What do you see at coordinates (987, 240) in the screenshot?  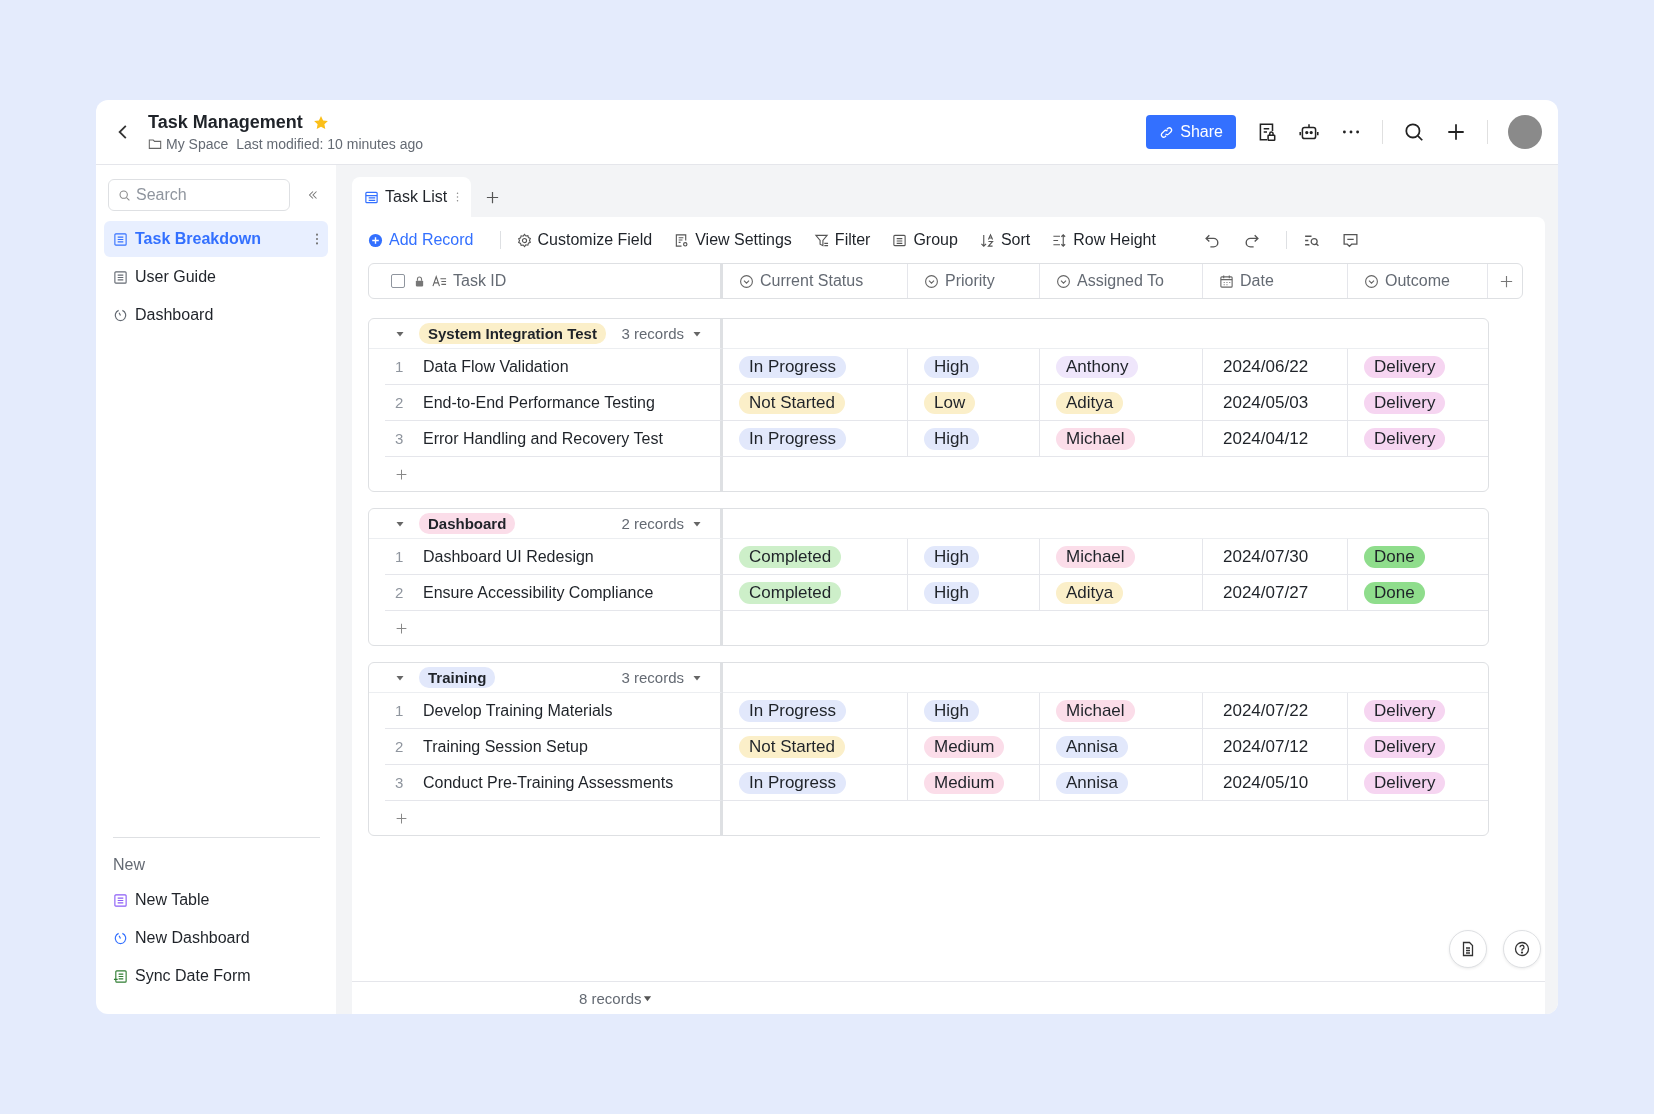 I see `sort-icon` at bounding box center [987, 240].